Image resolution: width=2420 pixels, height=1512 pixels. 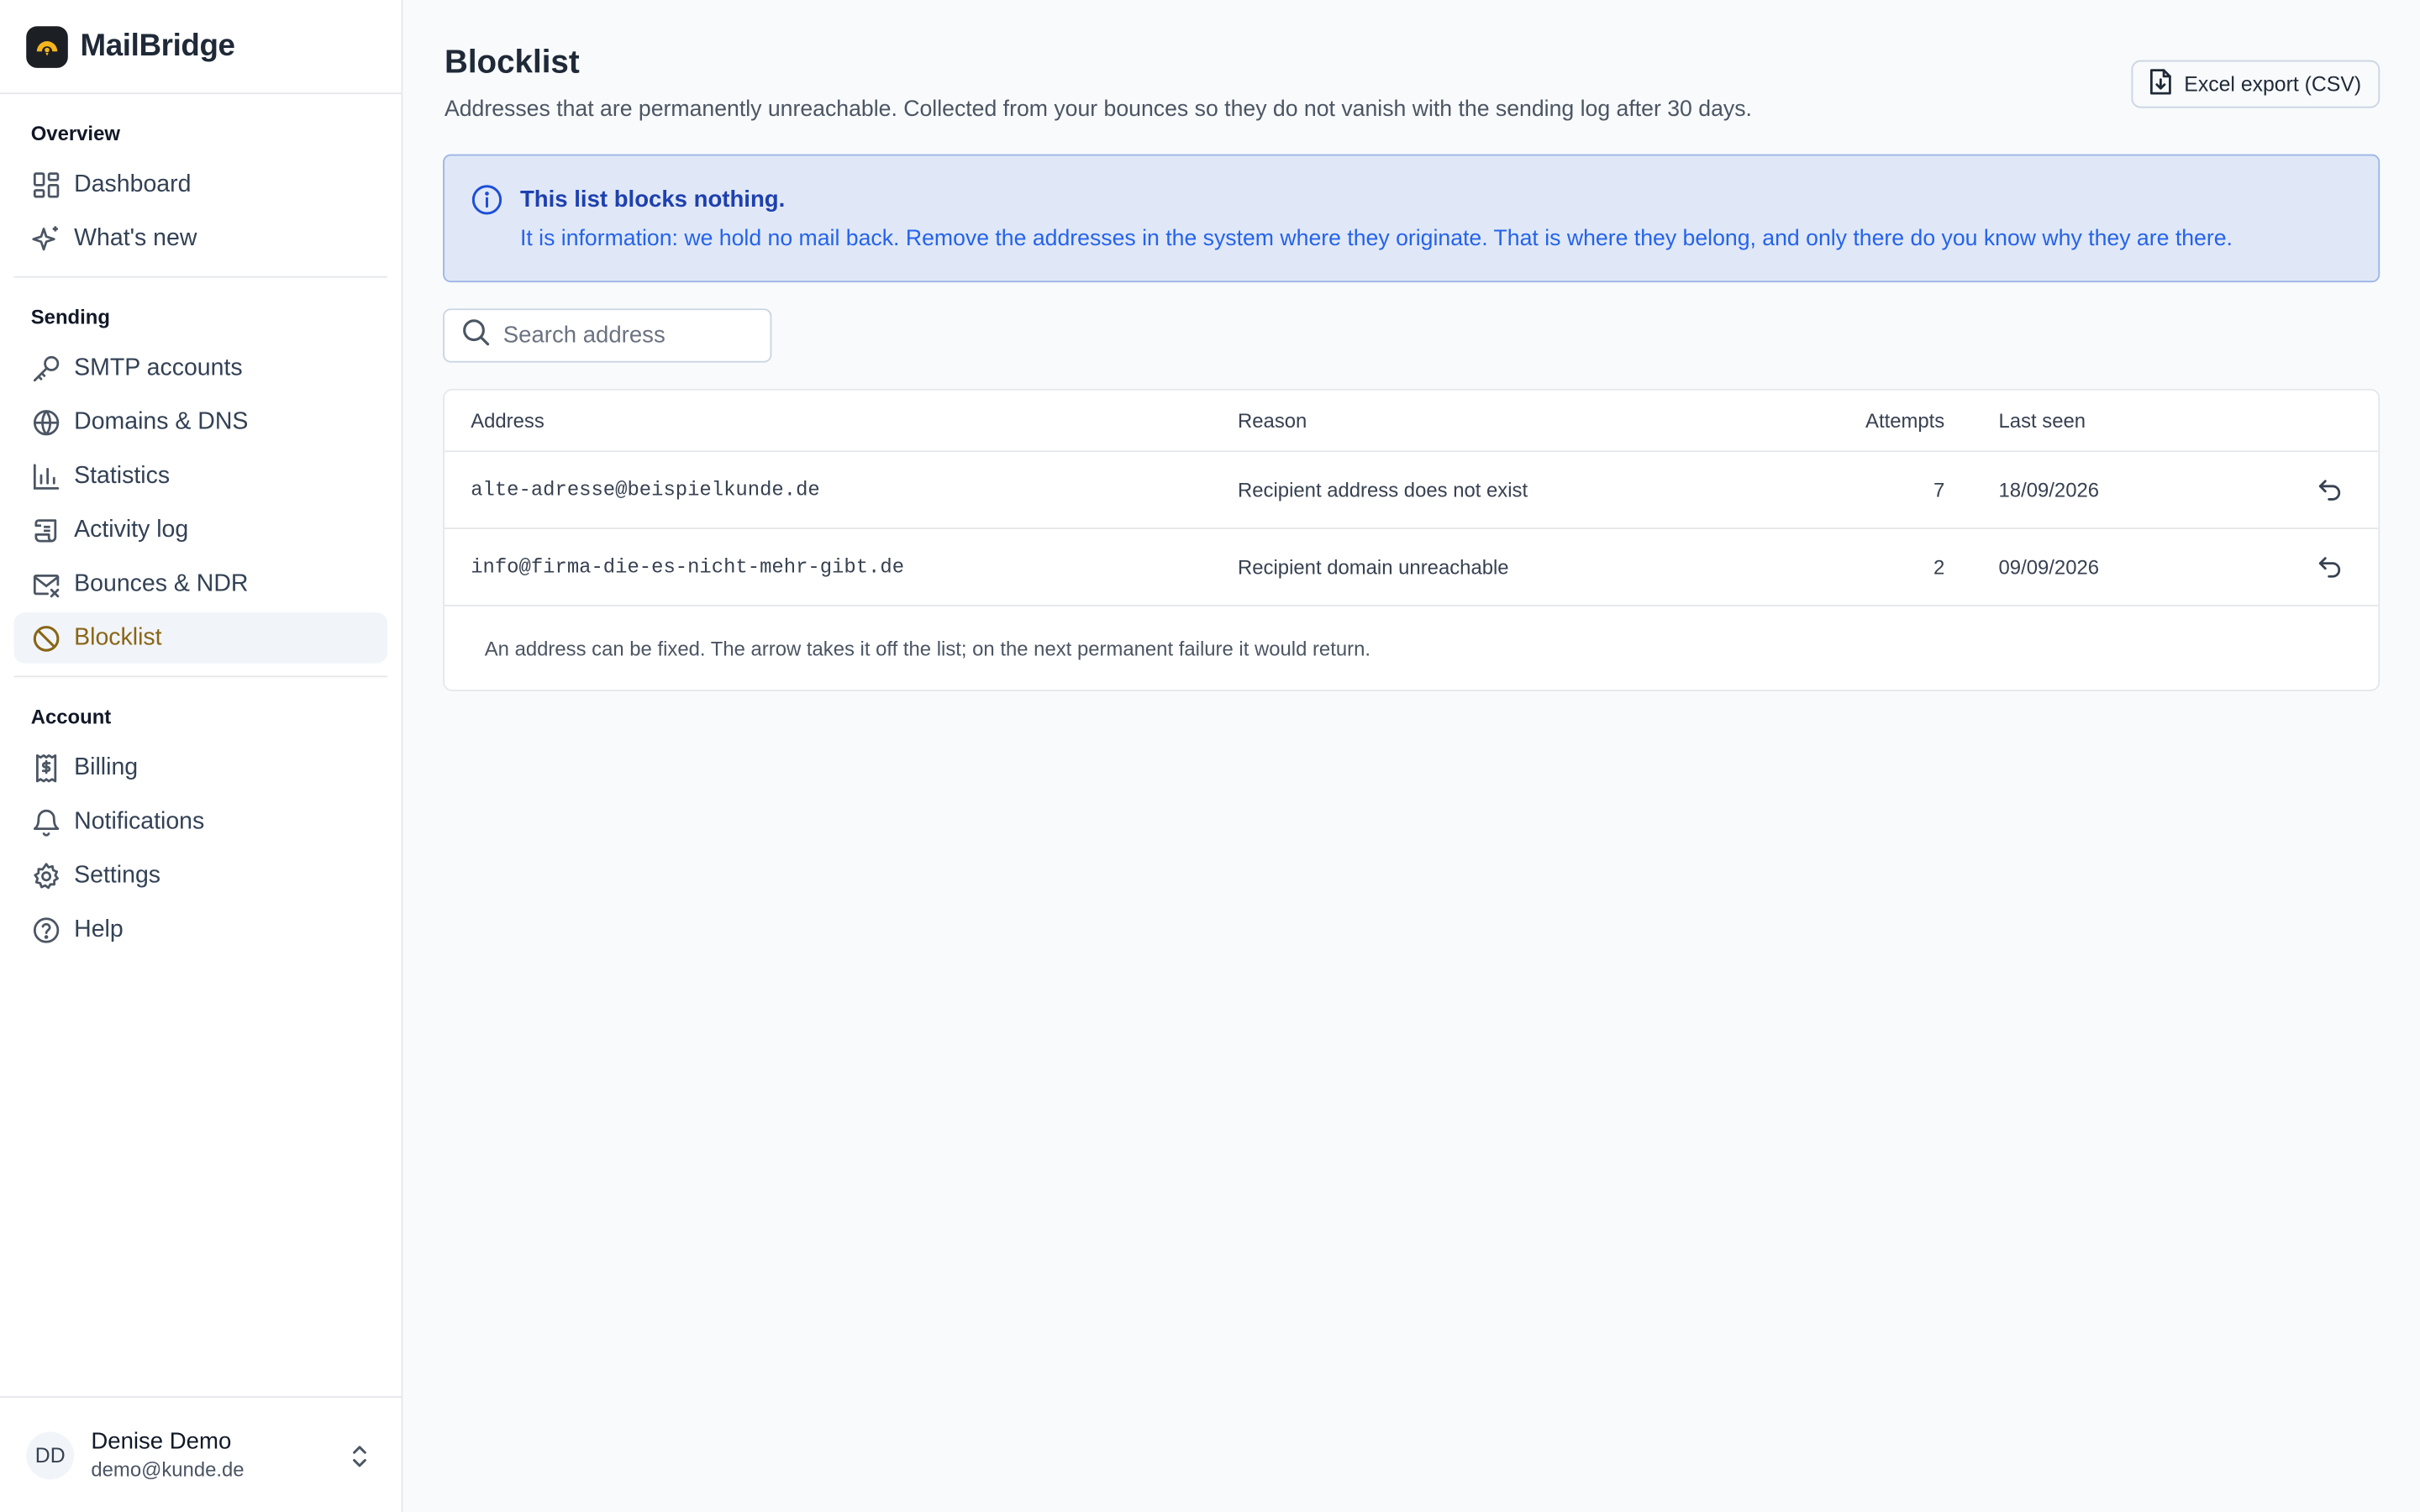 I want to click on sidebar-item-label: Dashboard, so click(x=133, y=183).